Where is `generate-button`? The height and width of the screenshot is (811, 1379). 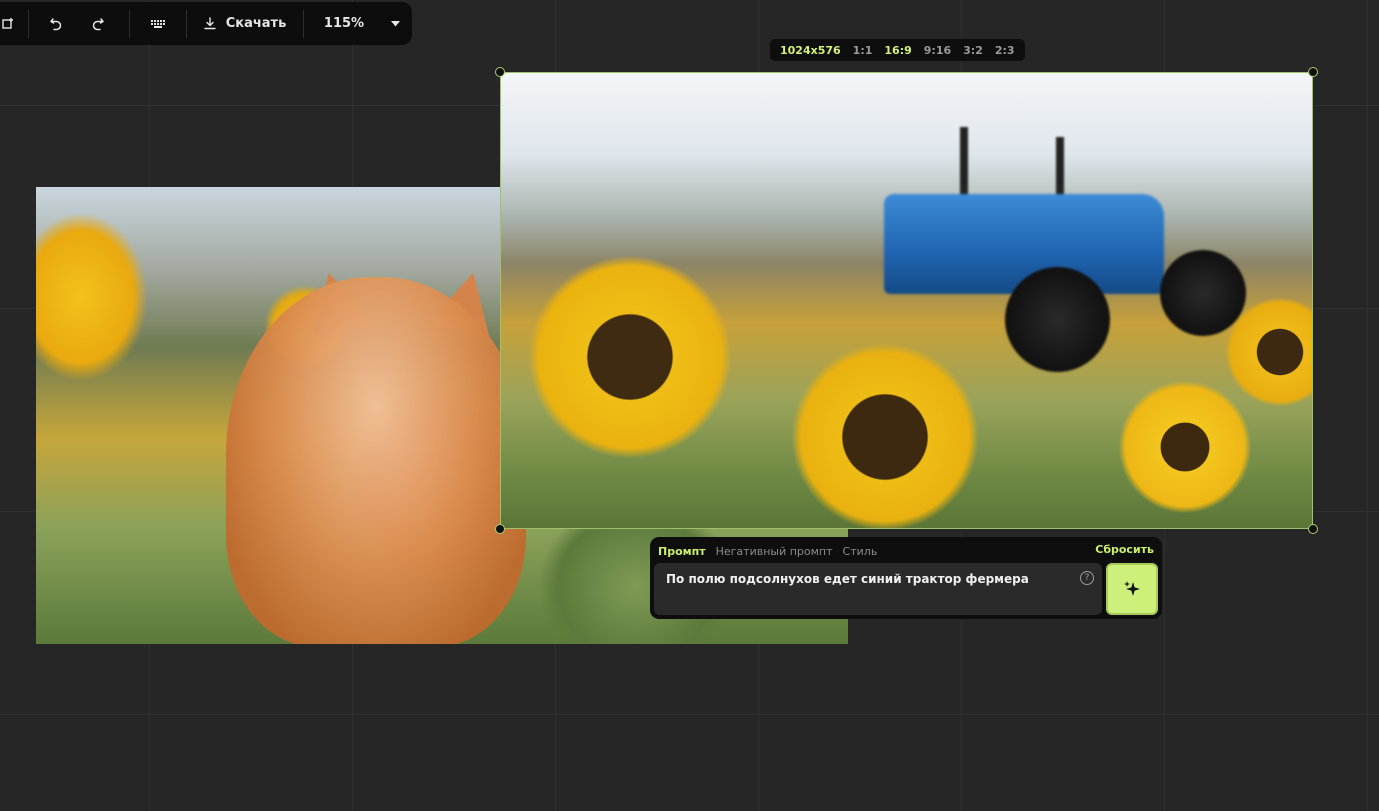 generate-button is located at coordinates (1132, 589).